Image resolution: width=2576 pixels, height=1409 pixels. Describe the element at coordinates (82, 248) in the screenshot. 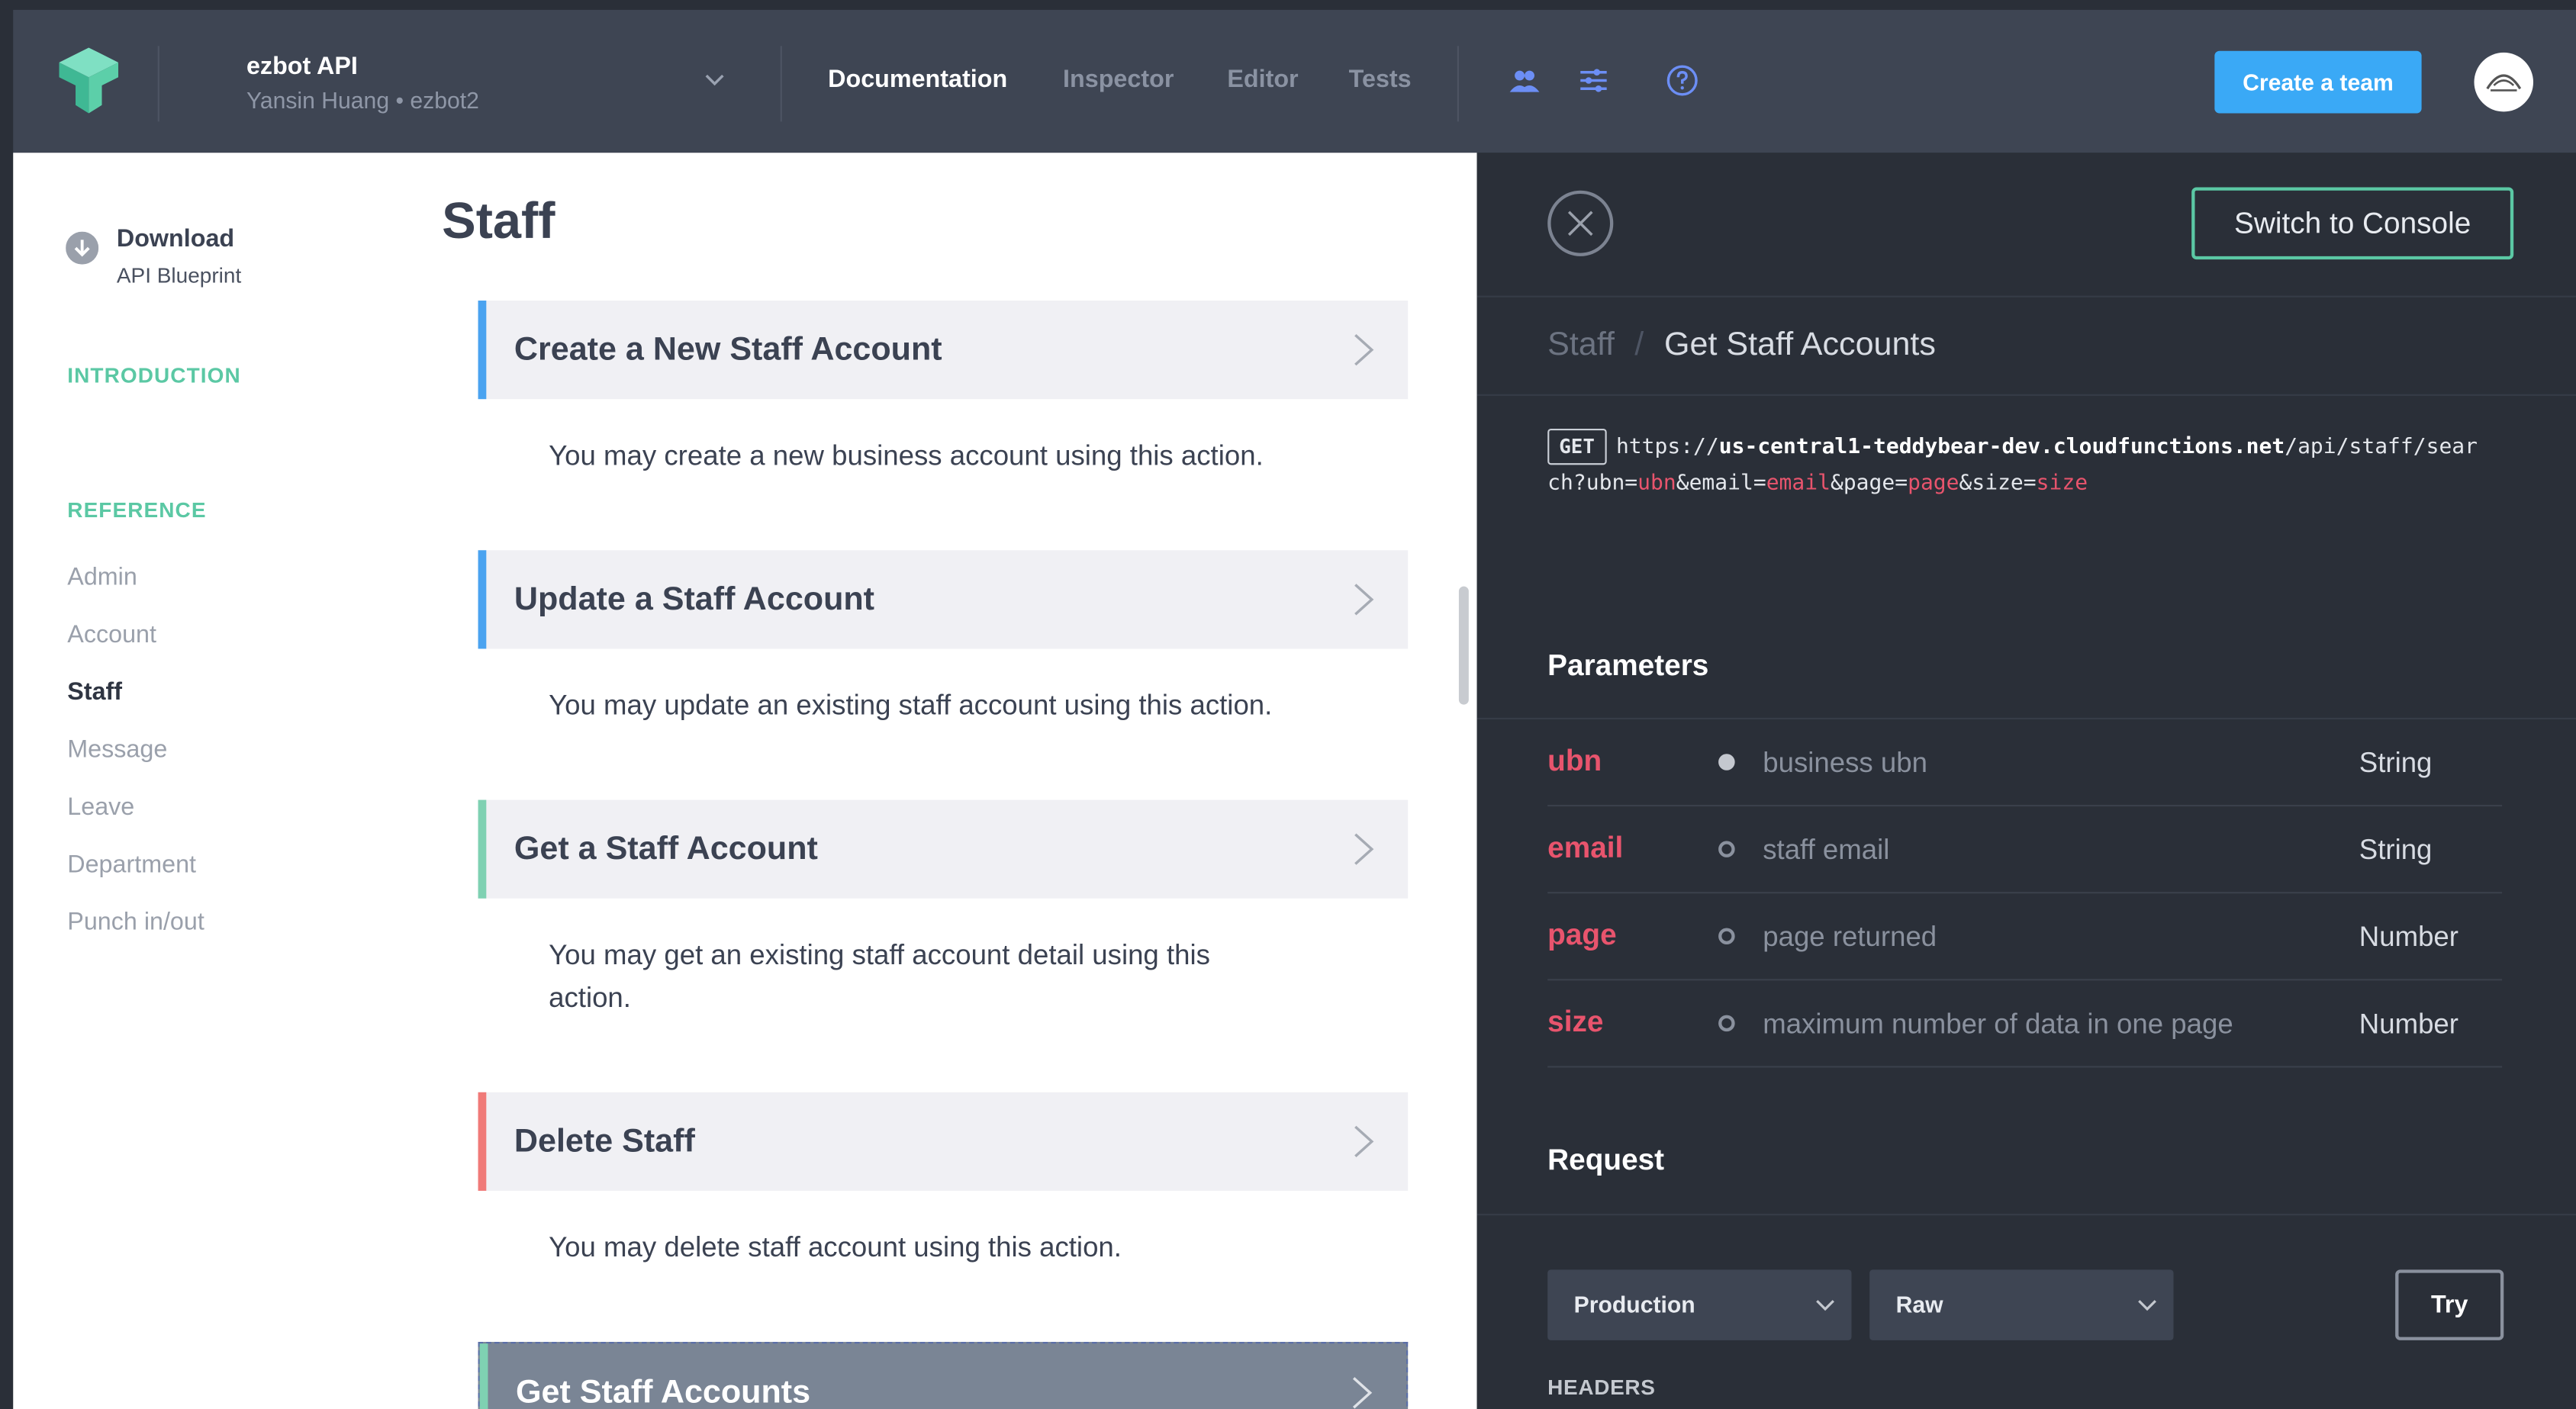

I see `download-icon` at that location.